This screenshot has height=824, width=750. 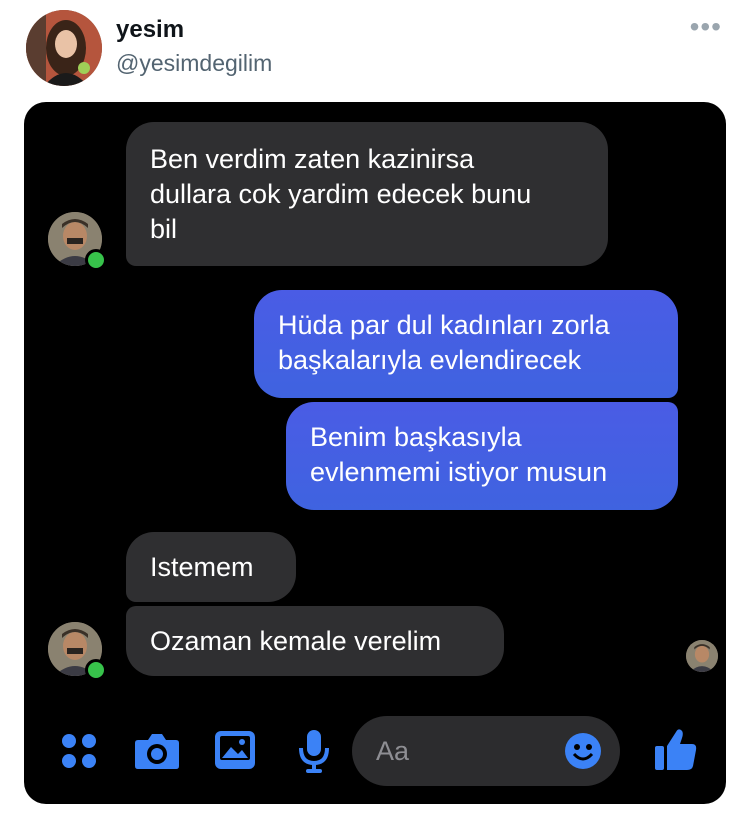 I want to click on message-line: evlenmemi istiyor musun, so click(x=459, y=472).